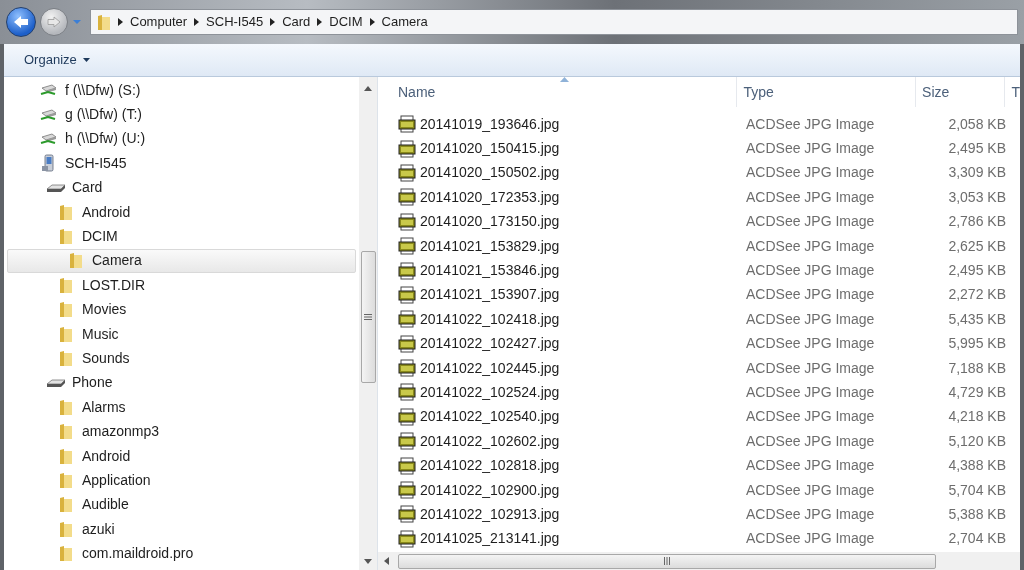 This screenshot has width=1024, height=570. Describe the element at coordinates (159, 22) in the screenshot. I see `breadcrumb: Computer` at that location.